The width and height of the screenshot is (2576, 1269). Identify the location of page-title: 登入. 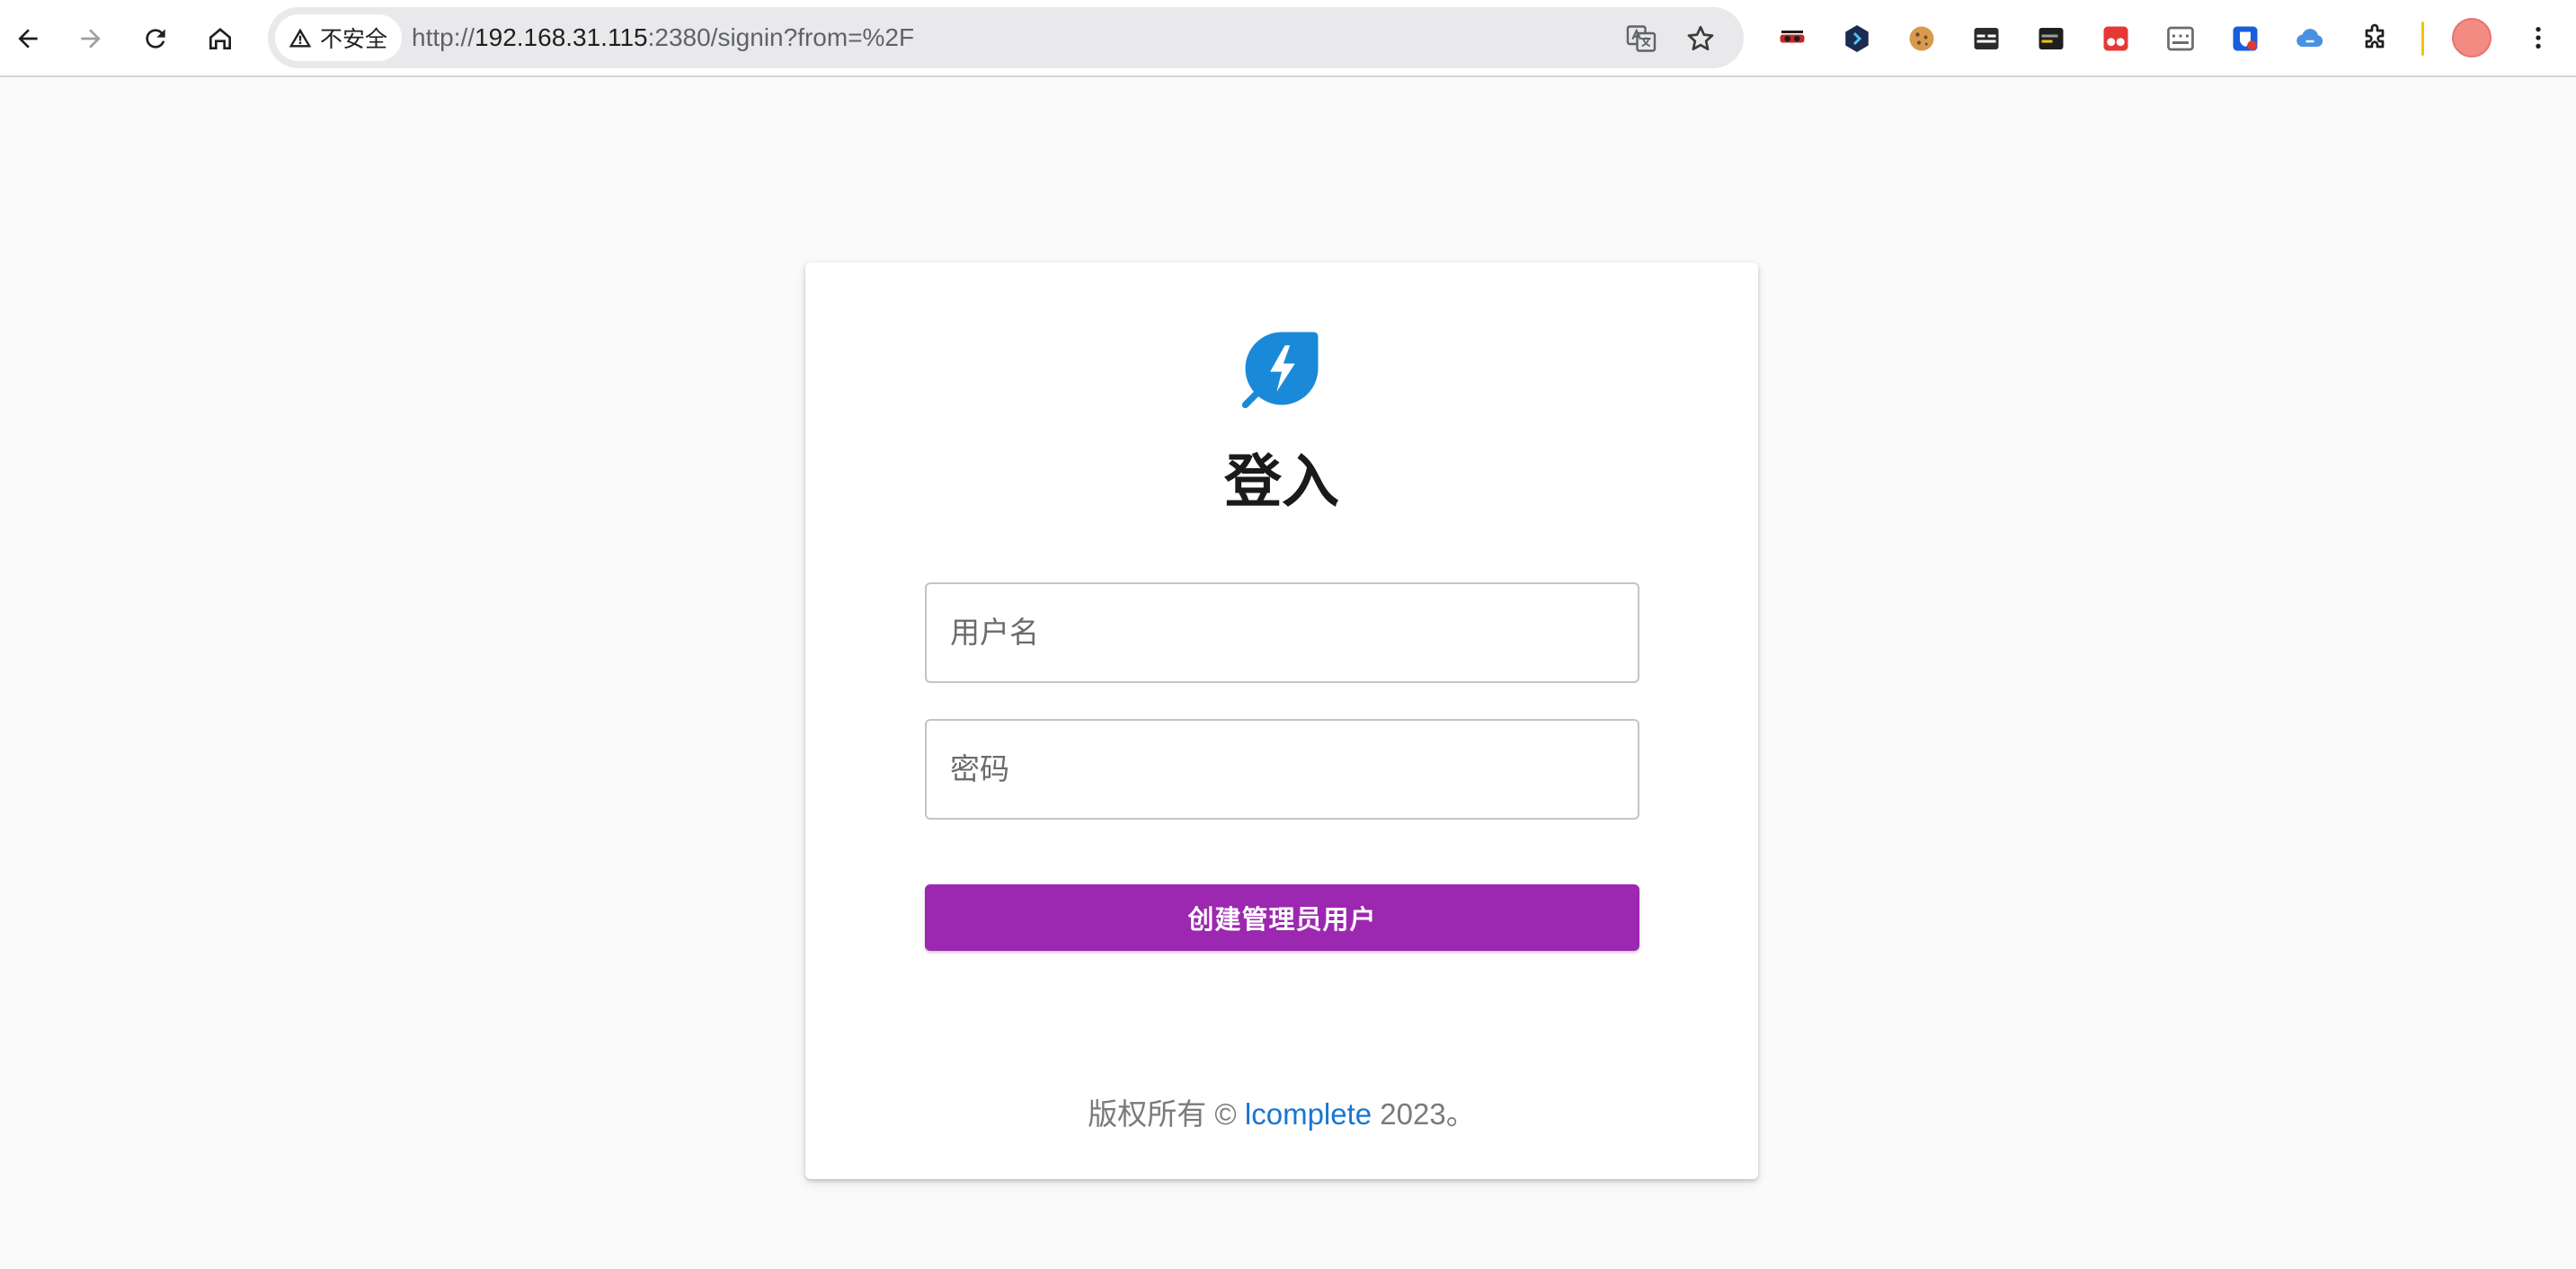
(1281, 481).